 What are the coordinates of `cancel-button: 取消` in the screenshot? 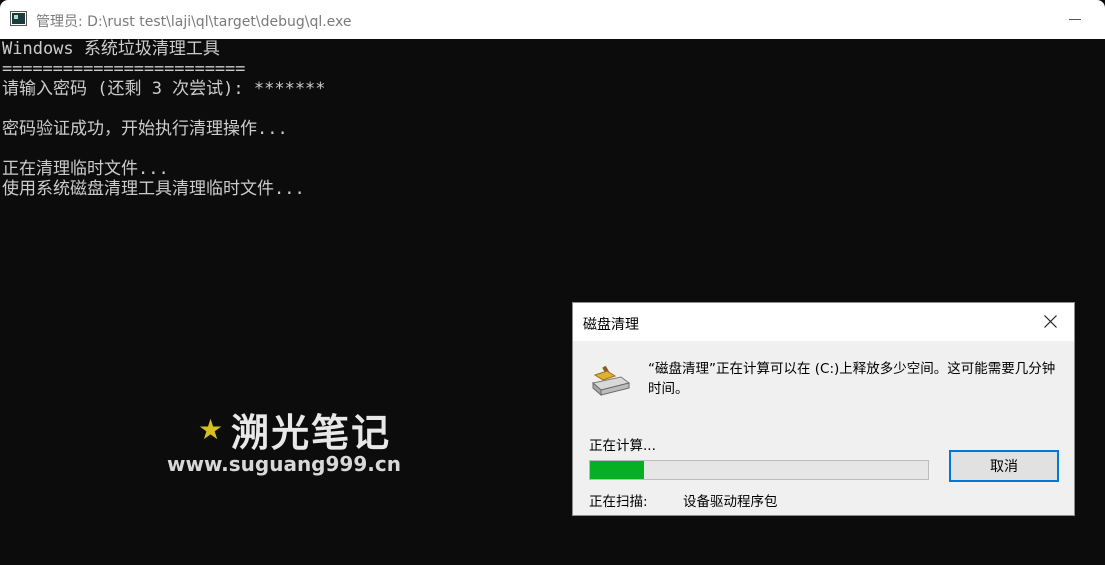 It's located at (1004, 466).